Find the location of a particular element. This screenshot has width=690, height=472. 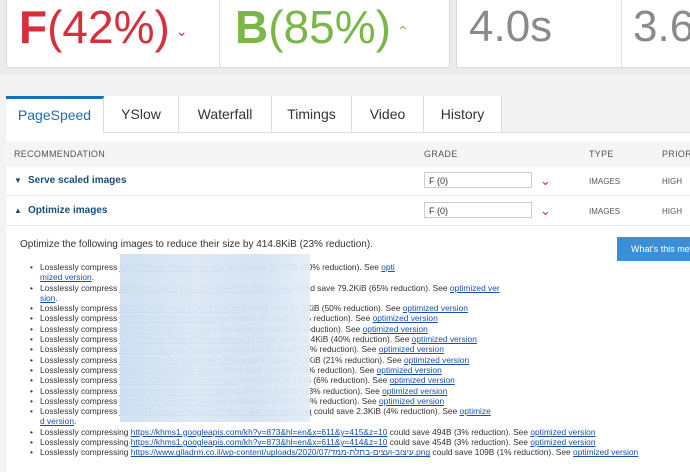

metrics-card: 4.0s 3.6 is located at coordinates (573, 34).